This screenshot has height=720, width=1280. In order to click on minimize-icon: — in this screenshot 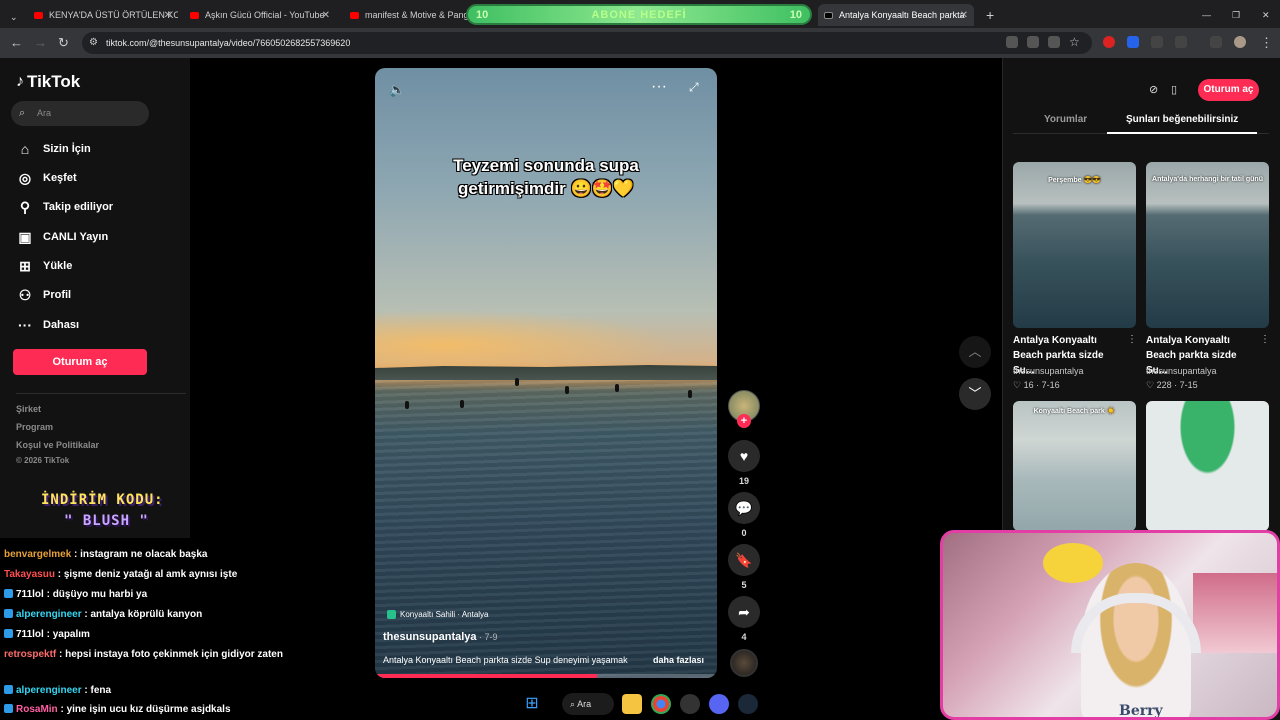, I will do `click(1204, 15)`.